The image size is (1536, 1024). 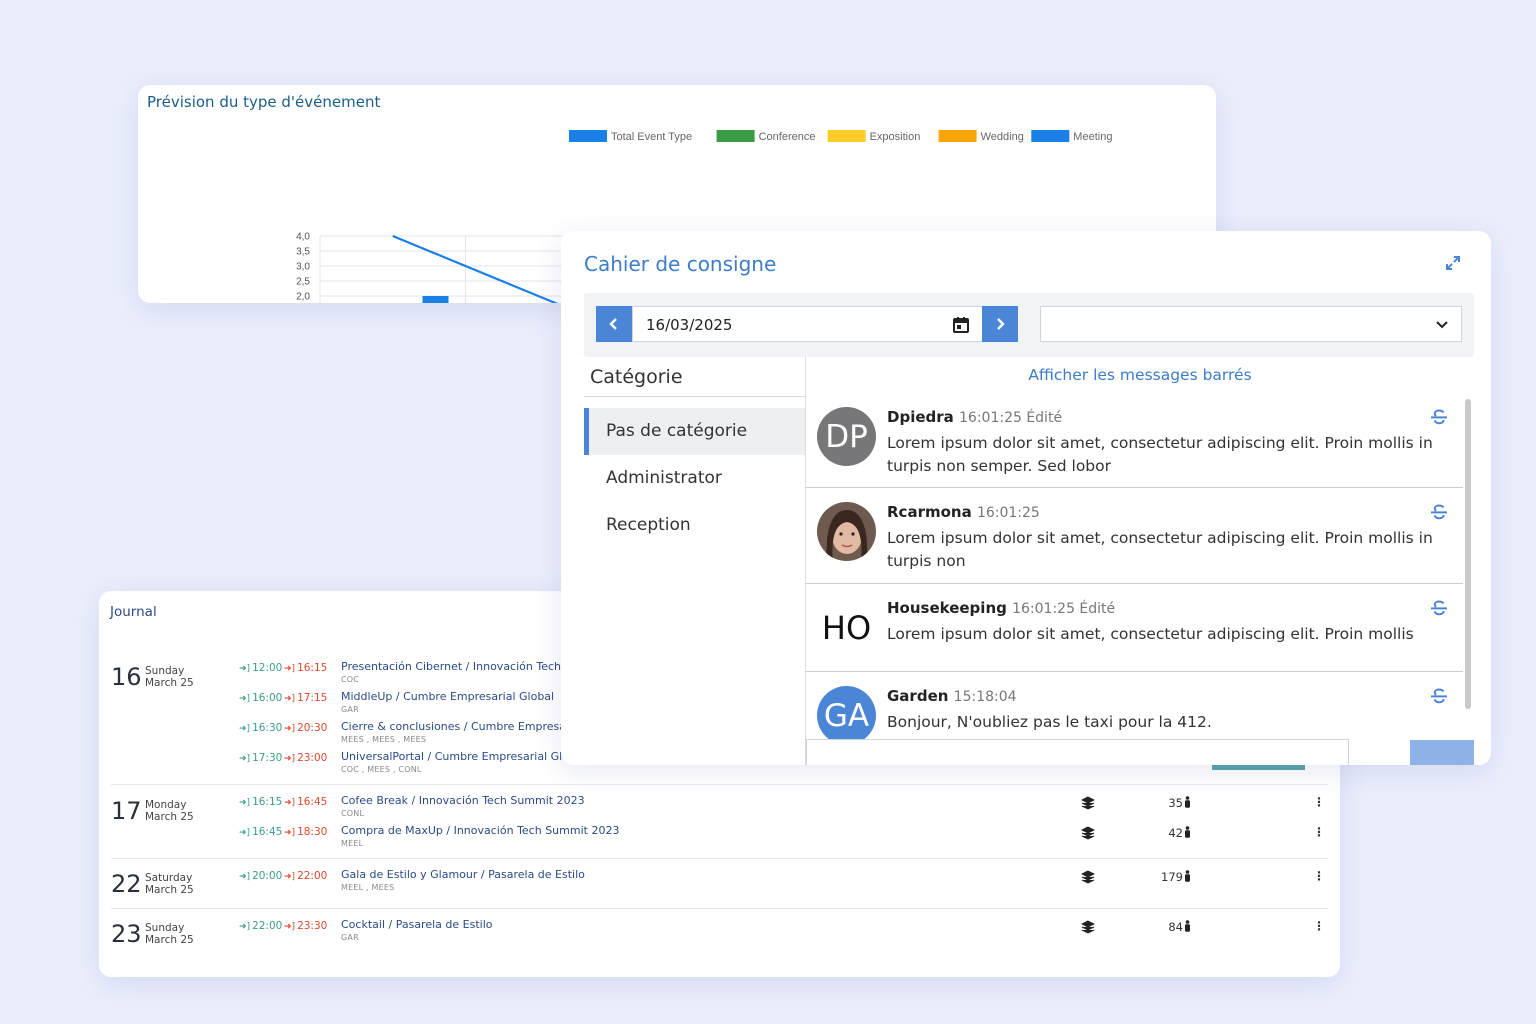 I want to click on message-time: 16:01:25, so click(x=1008, y=513).